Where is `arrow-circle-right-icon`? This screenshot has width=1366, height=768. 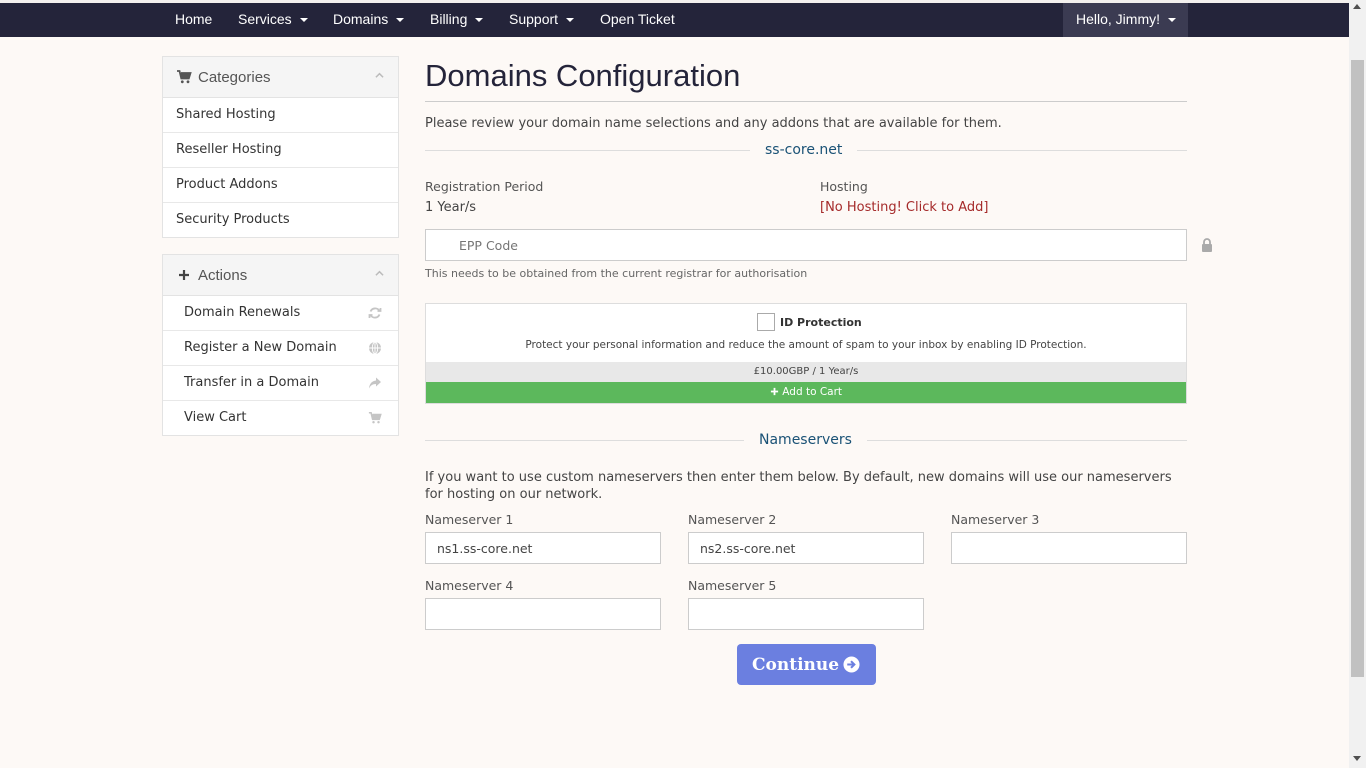 arrow-circle-right-icon is located at coordinates (851, 664).